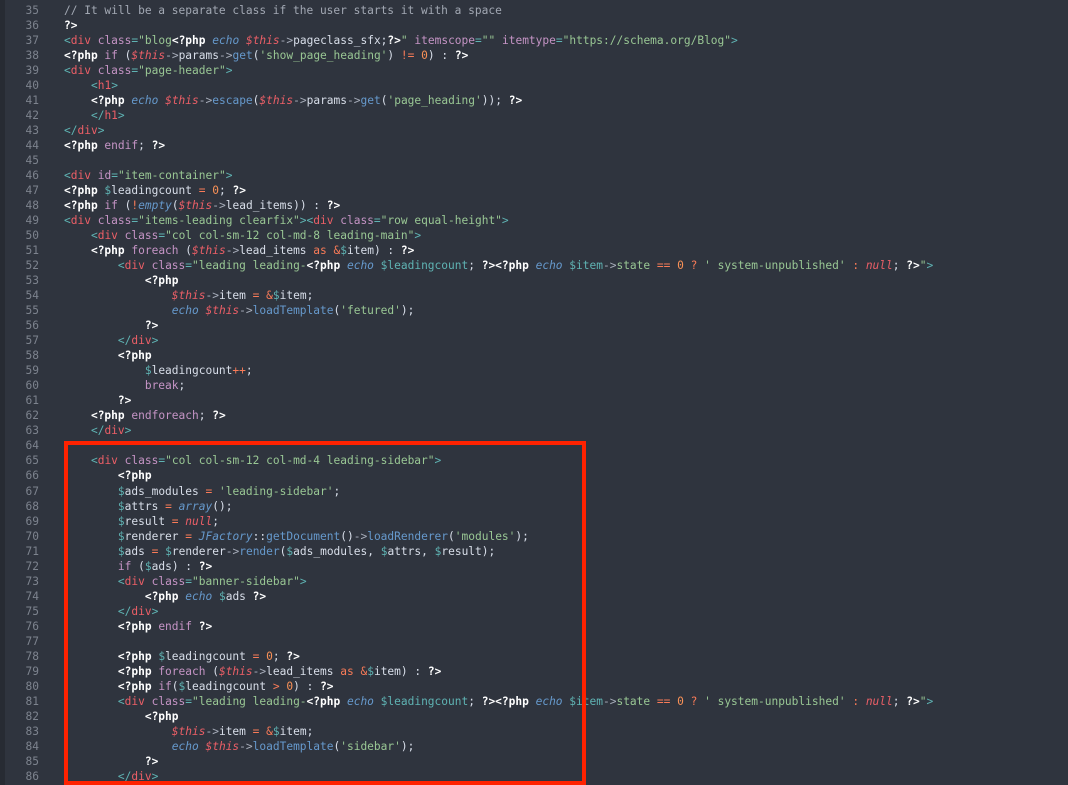 Image resolution: width=1068 pixels, height=785 pixels. What do you see at coordinates (394, 56) in the screenshot?
I see `code-token: )` at bounding box center [394, 56].